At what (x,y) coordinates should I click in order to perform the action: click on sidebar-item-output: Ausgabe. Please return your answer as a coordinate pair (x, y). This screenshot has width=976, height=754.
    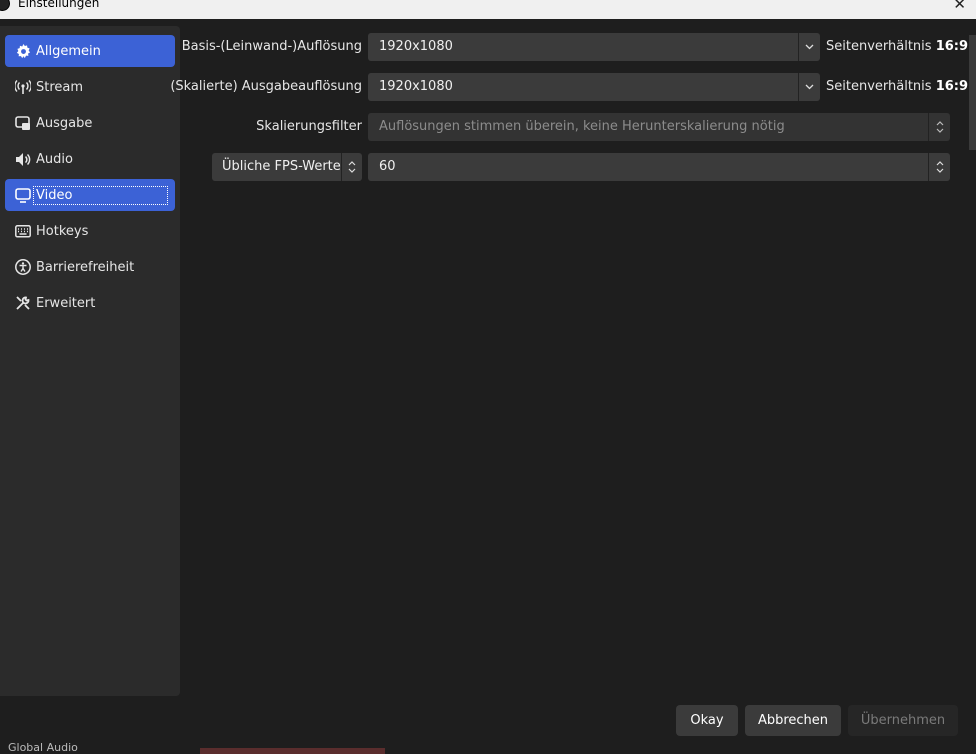
    Looking at the image, I should click on (90, 123).